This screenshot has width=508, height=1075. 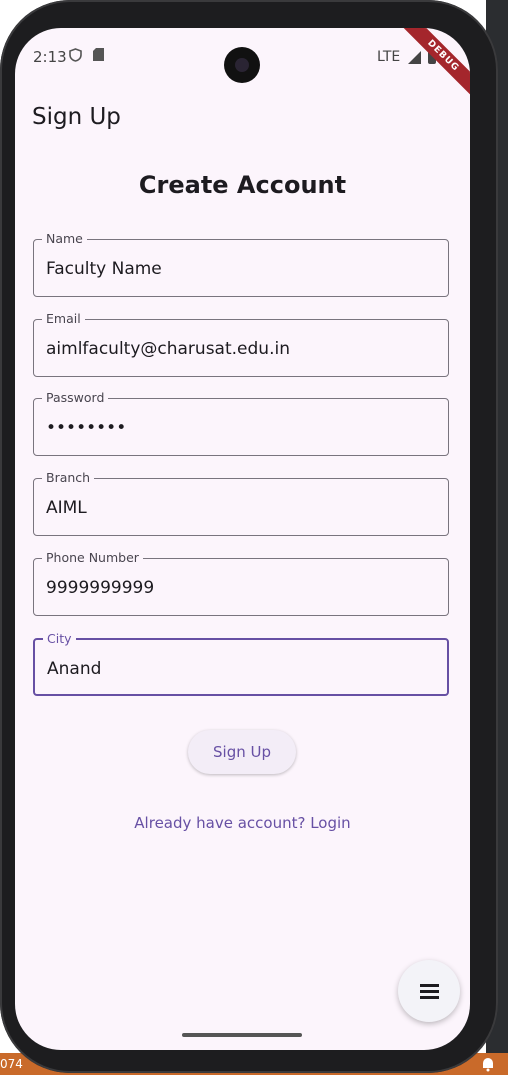 What do you see at coordinates (242, 823) in the screenshot?
I see `login-link: Already have account? Login` at bounding box center [242, 823].